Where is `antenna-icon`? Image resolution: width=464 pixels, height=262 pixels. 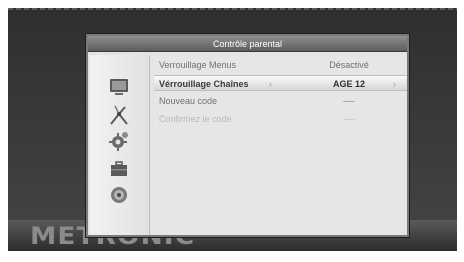
antenna-icon is located at coordinates (119, 115).